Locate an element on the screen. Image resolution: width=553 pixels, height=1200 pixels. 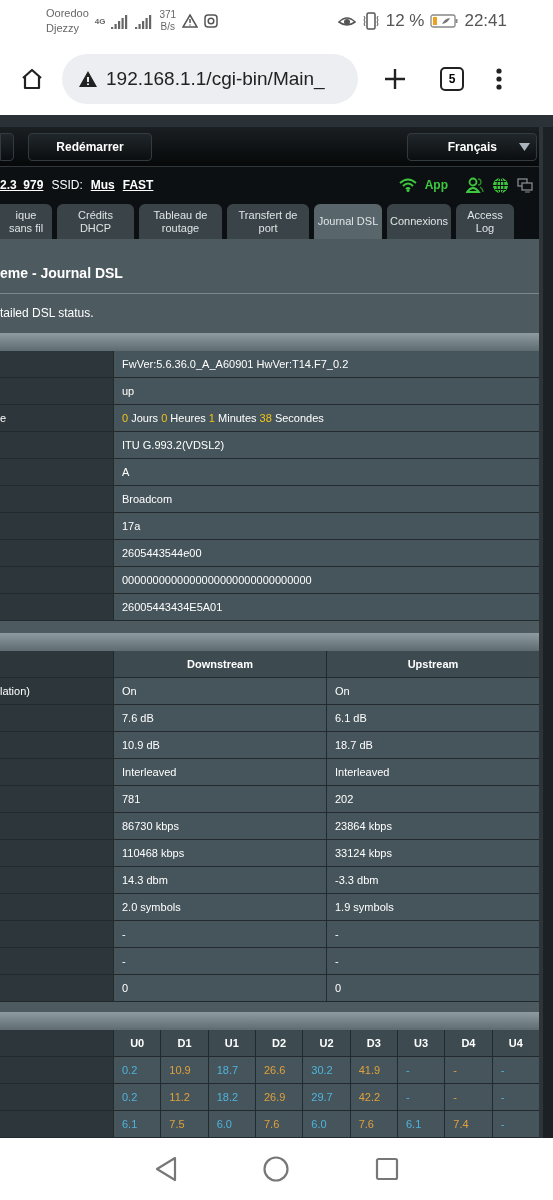
value-cell: 29.7 is located at coordinates (326, 1097).